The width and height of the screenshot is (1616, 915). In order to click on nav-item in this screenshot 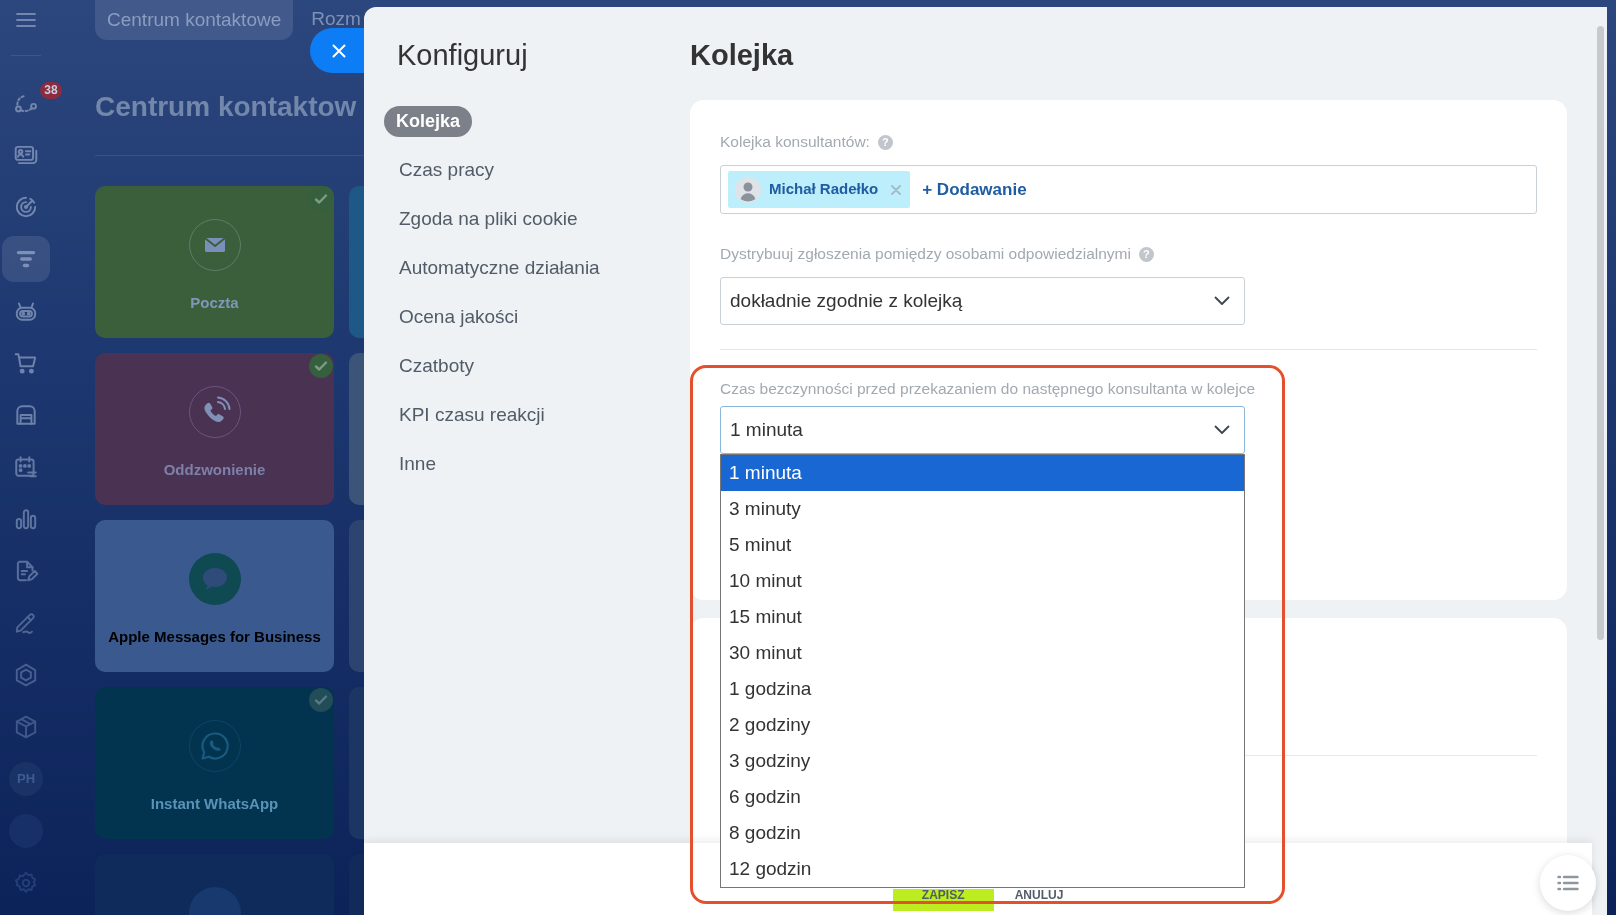, I will do `click(26, 259)`.